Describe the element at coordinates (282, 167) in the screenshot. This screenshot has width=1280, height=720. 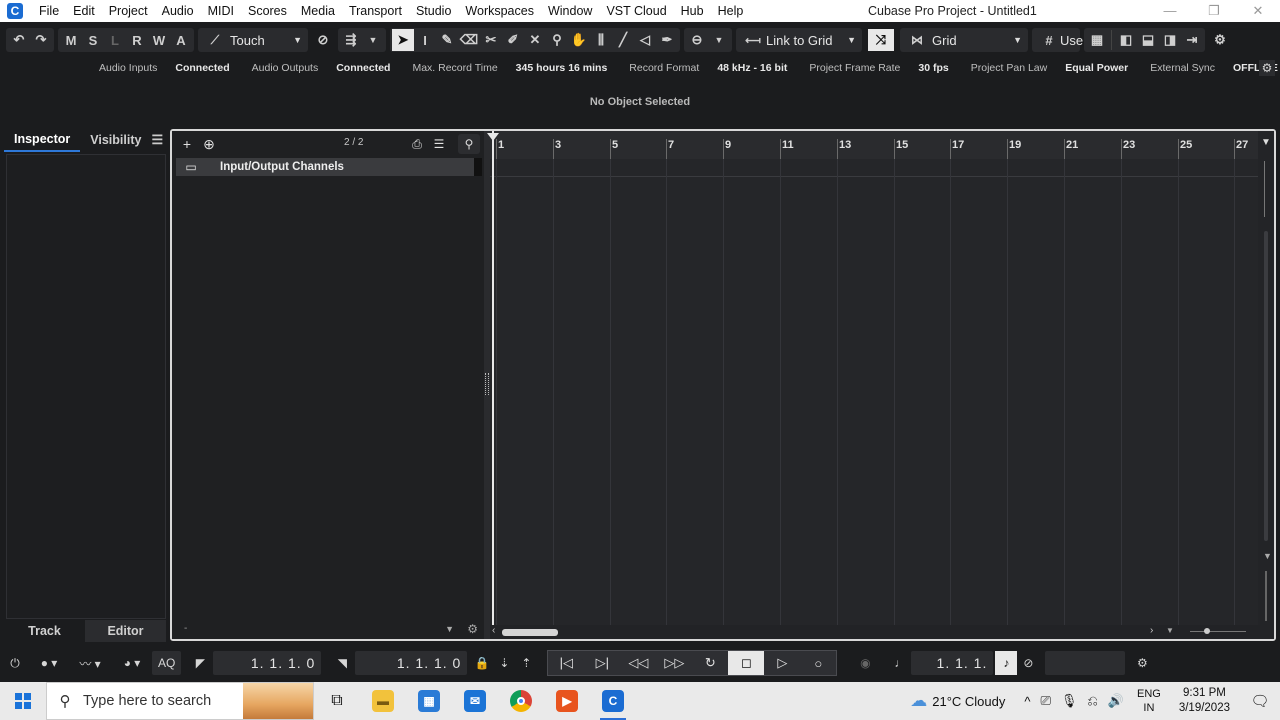
I see `track-name: Input/Output Channels` at that location.